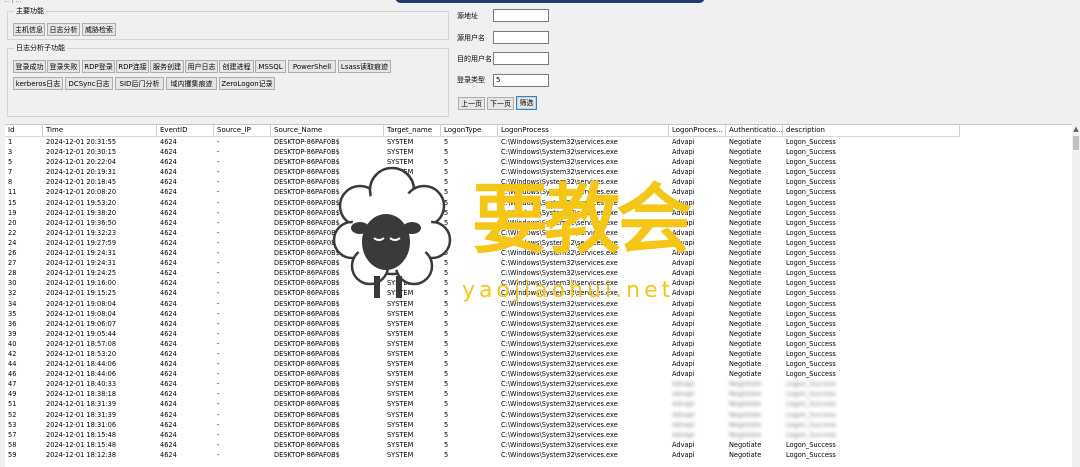 The height and width of the screenshot is (467, 1080). What do you see at coordinates (683, 142) in the screenshot?
I see `cell-logon-process-short: Advapi` at bounding box center [683, 142].